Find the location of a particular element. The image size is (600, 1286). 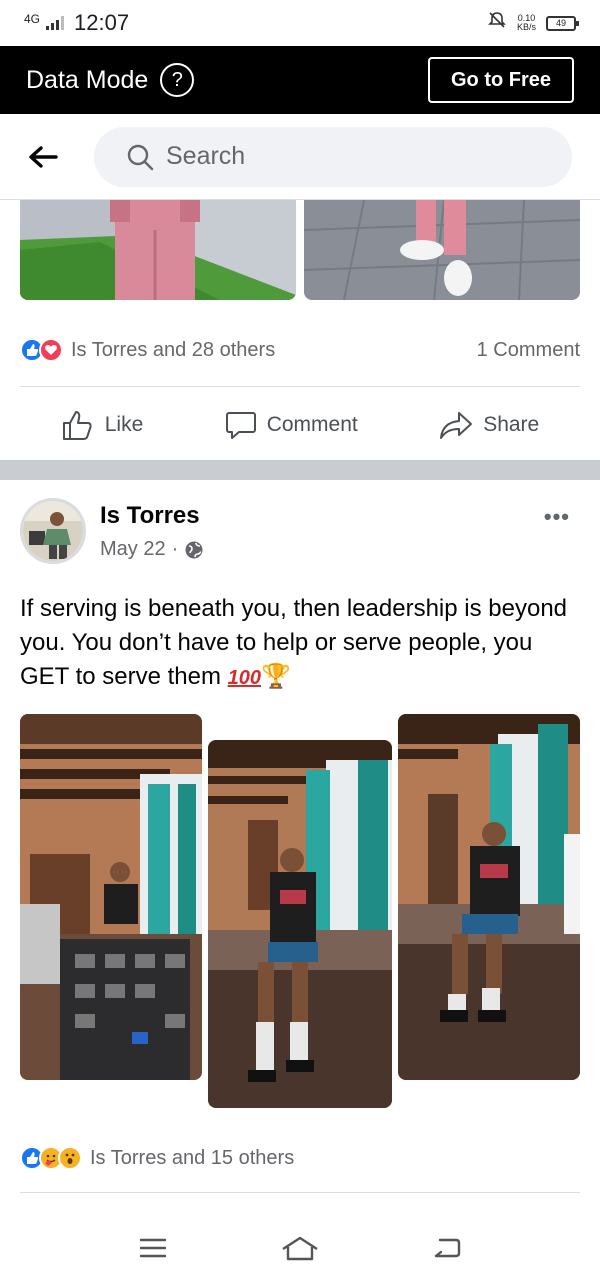

share-label: Share is located at coordinates (511, 424).